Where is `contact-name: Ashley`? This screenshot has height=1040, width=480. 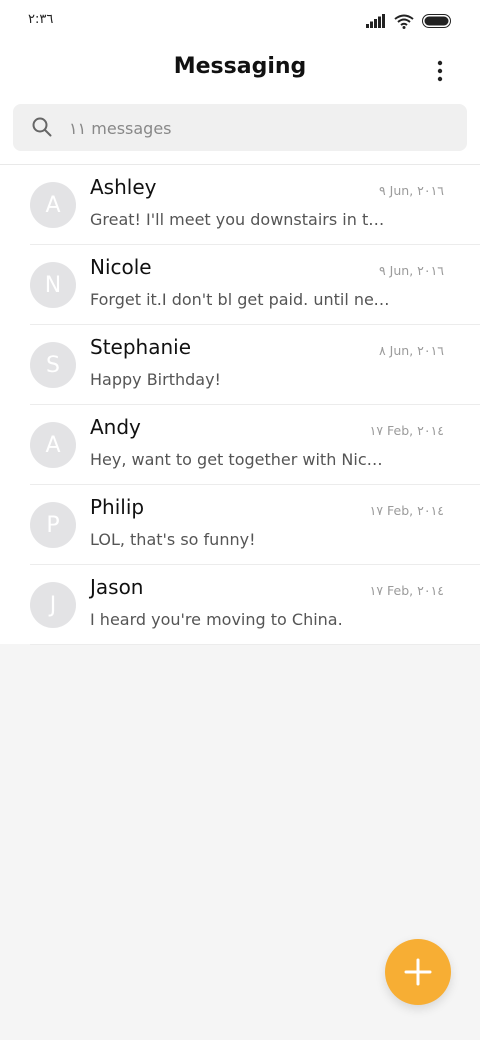
contact-name: Ashley is located at coordinates (123, 187).